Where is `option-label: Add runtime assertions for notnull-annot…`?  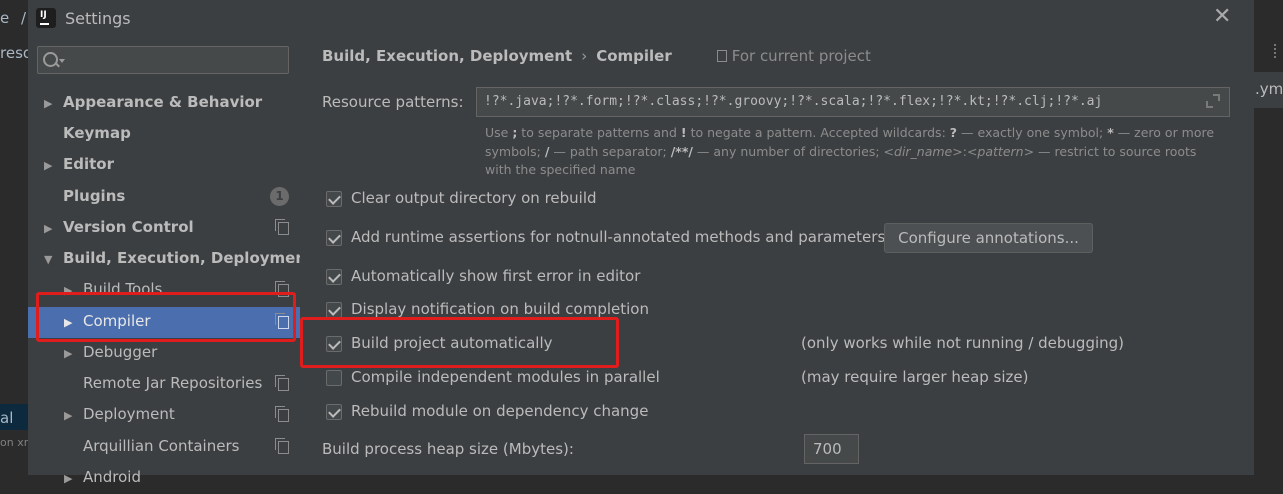
option-label: Add runtime assertions for notnull-annot… is located at coordinates (618, 237).